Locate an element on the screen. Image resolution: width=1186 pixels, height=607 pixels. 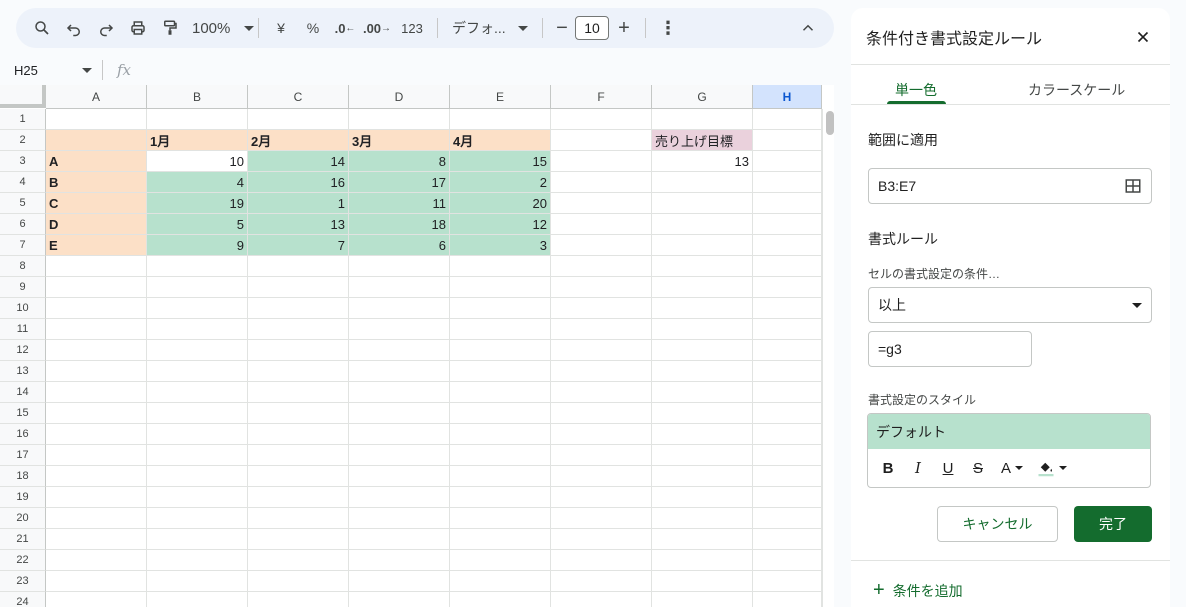
cell: 15 is located at coordinates (500, 161).